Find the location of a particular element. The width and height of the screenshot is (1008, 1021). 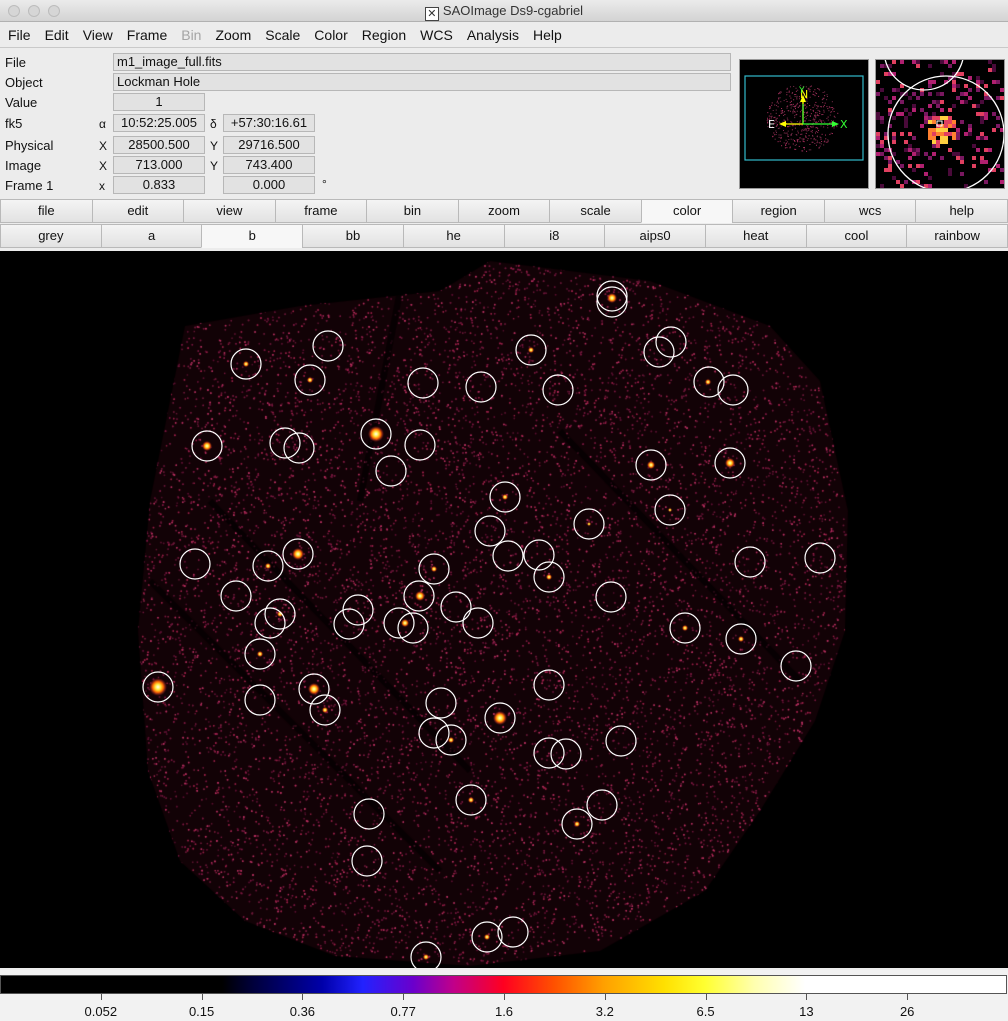

buttonbar-region-button: region is located at coordinates (778, 211).